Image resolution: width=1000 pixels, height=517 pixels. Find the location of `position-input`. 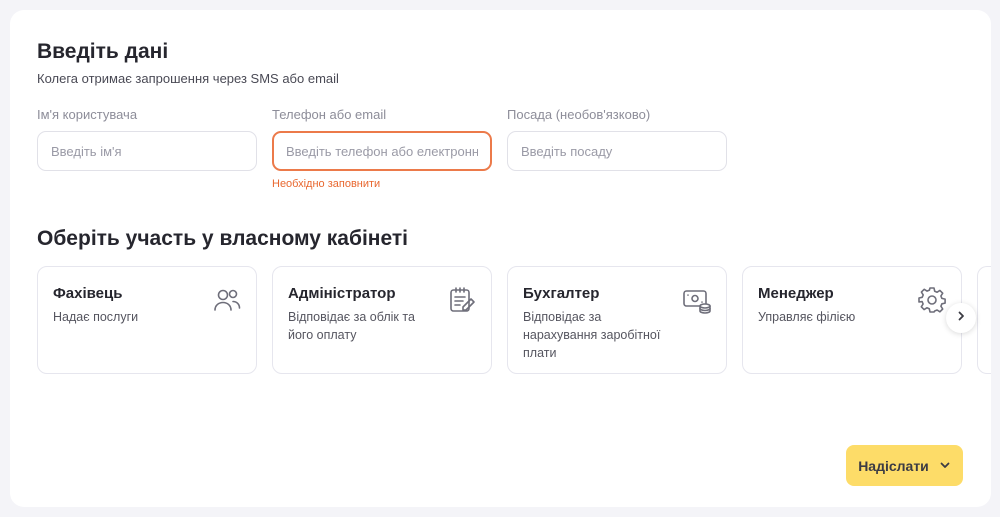

position-input is located at coordinates (617, 151).